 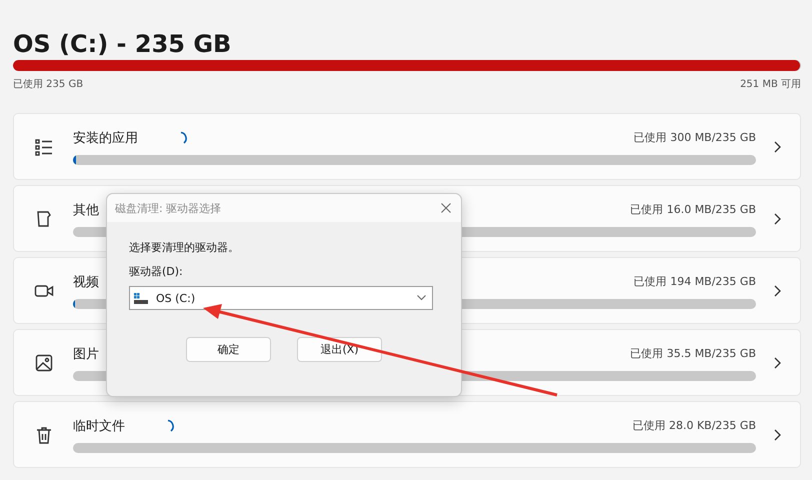 What do you see at coordinates (156, 271) in the screenshot?
I see `field-label: 驱动器(D):` at bounding box center [156, 271].